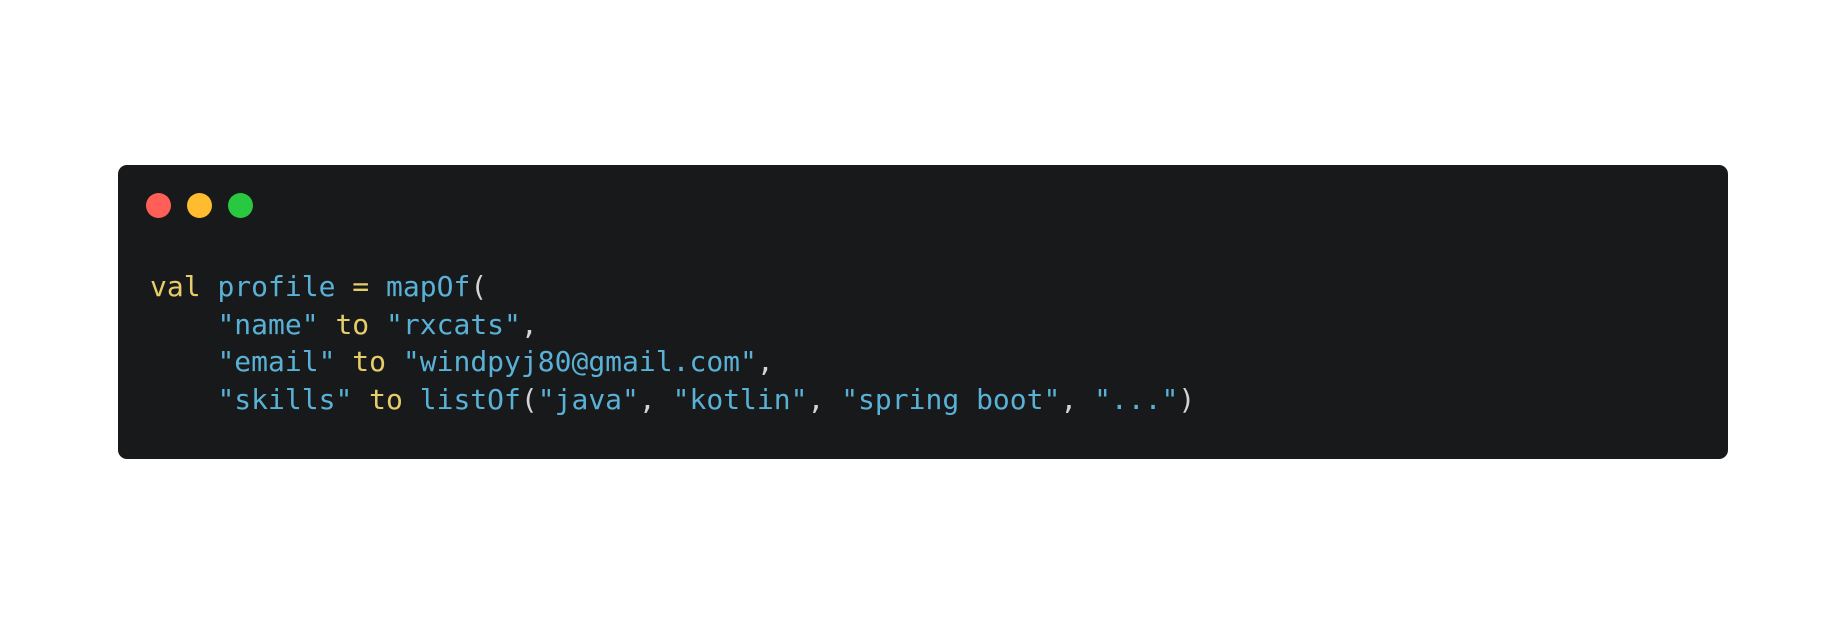 Image resolution: width=1846 pixels, height=624 pixels. I want to click on code-token-identifier: mapOf, so click(428, 286).